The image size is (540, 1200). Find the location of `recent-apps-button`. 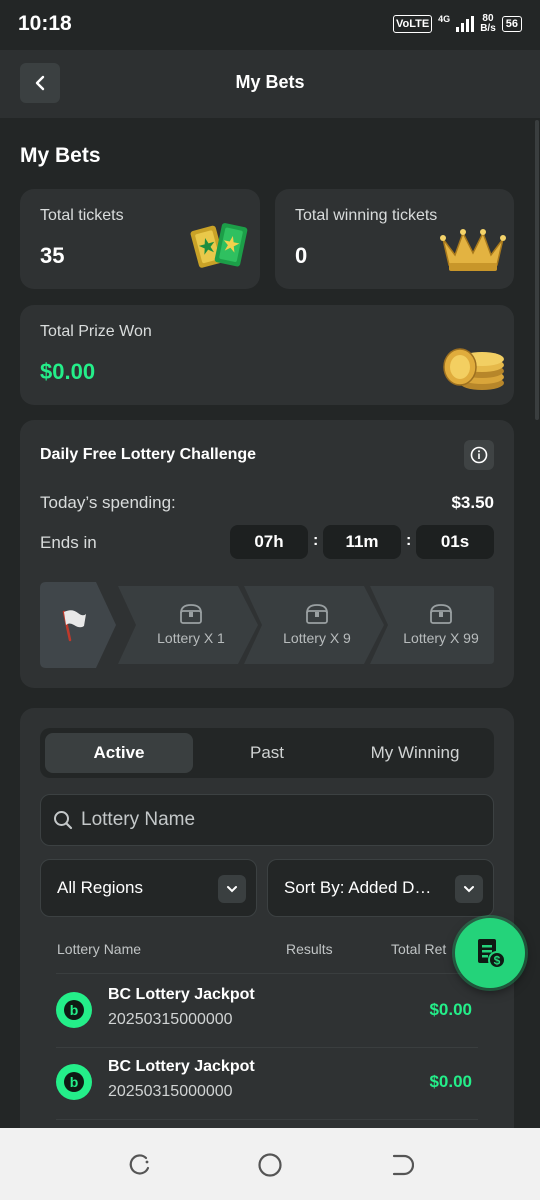

recent-apps-button is located at coordinates (139, 1165).